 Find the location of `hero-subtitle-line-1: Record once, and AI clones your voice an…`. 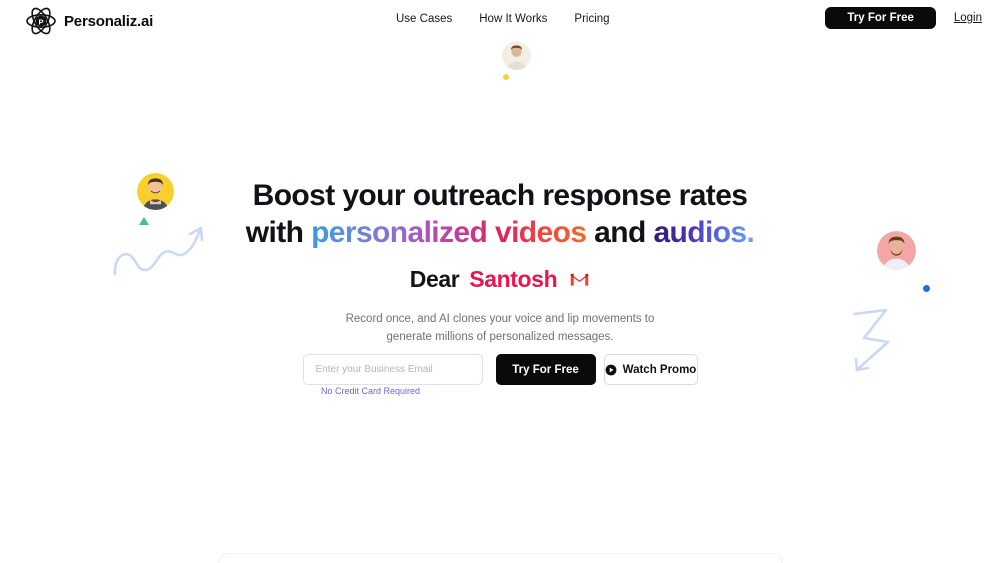

hero-subtitle-line-1: Record once, and AI clones your voice an… is located at coordinates (500, 319).